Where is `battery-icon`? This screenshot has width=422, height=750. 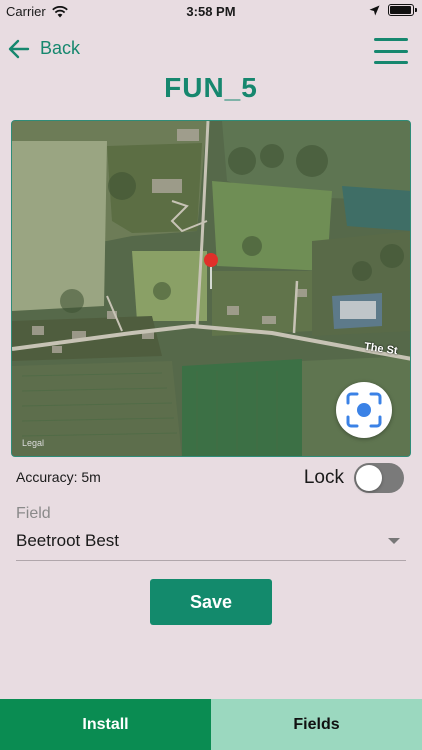 battery-icon is located at coordinates (402, 10).